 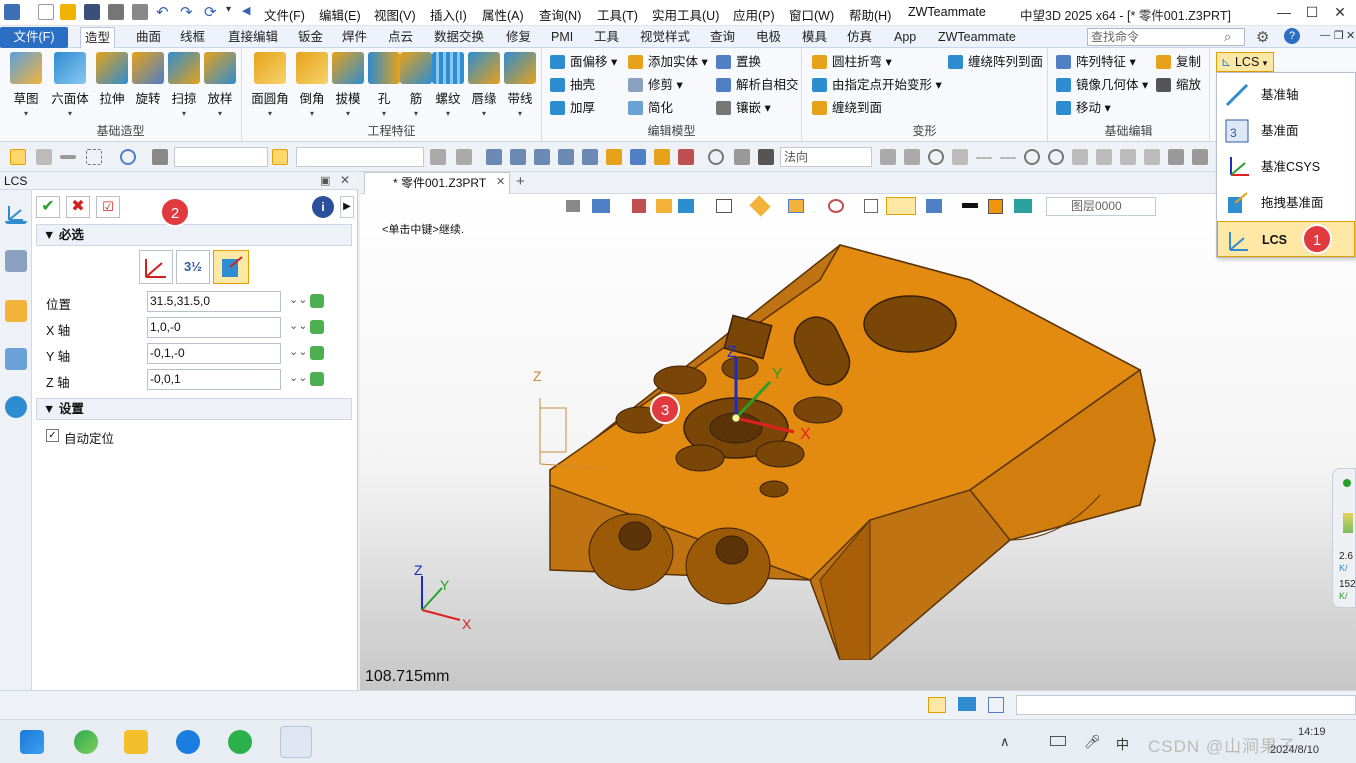 I want to click on tab-tools: 工具, so click(x=606, y=37).